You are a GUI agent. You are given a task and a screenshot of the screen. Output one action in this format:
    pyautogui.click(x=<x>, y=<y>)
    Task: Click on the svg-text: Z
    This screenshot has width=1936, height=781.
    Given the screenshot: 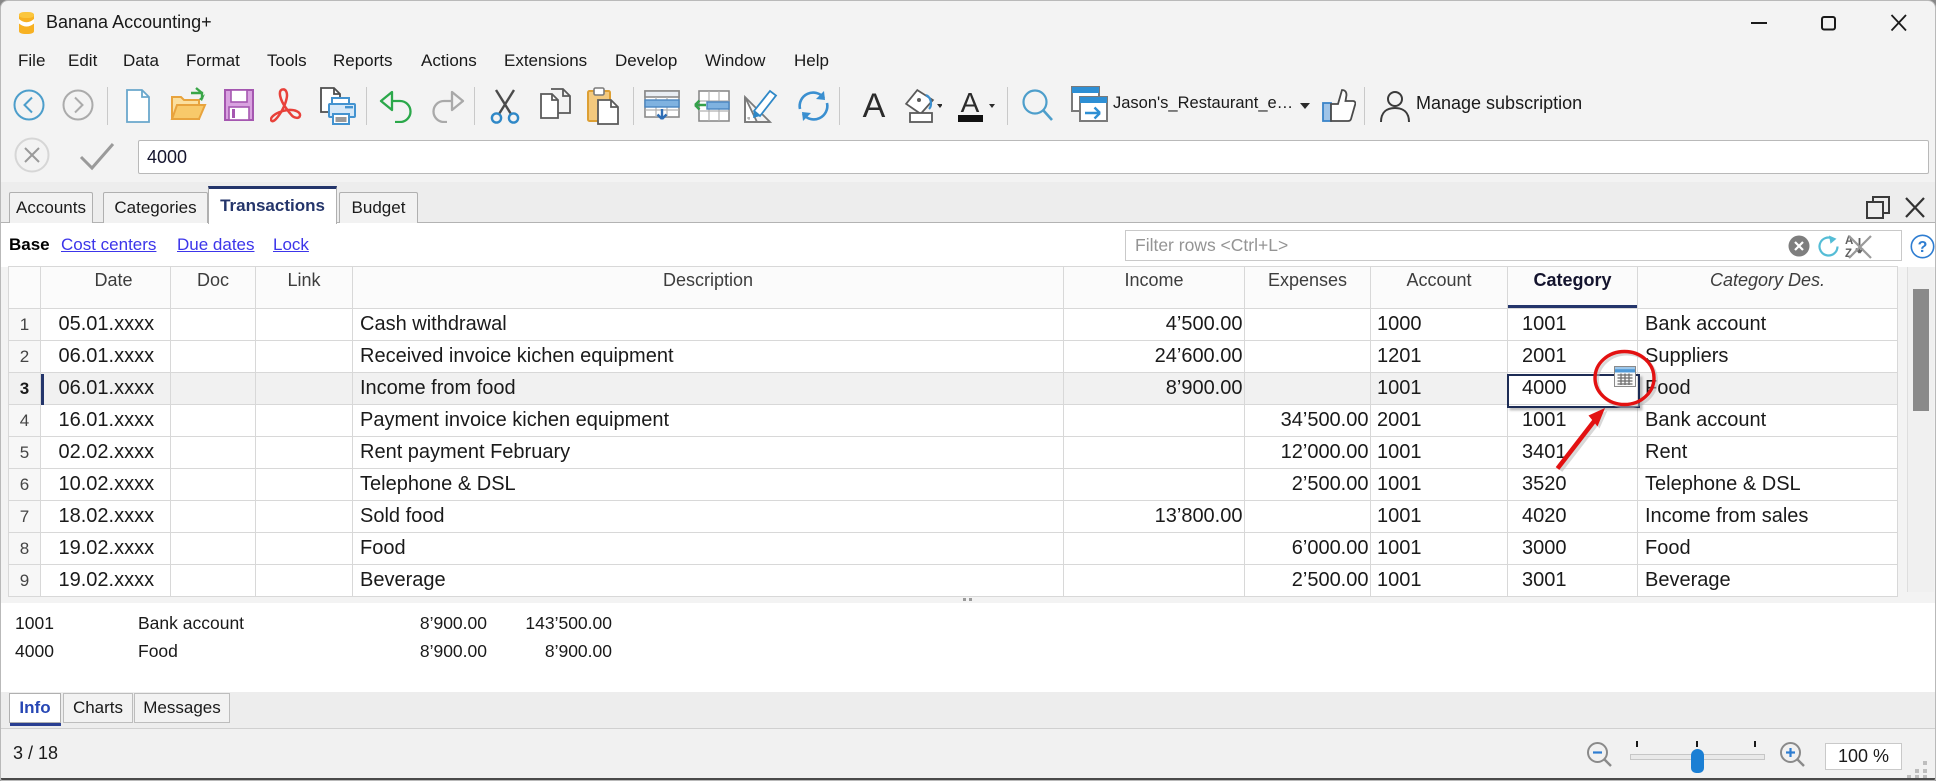 What is the action you would take?
    pyautogui.click(x=1848, y=254)
    